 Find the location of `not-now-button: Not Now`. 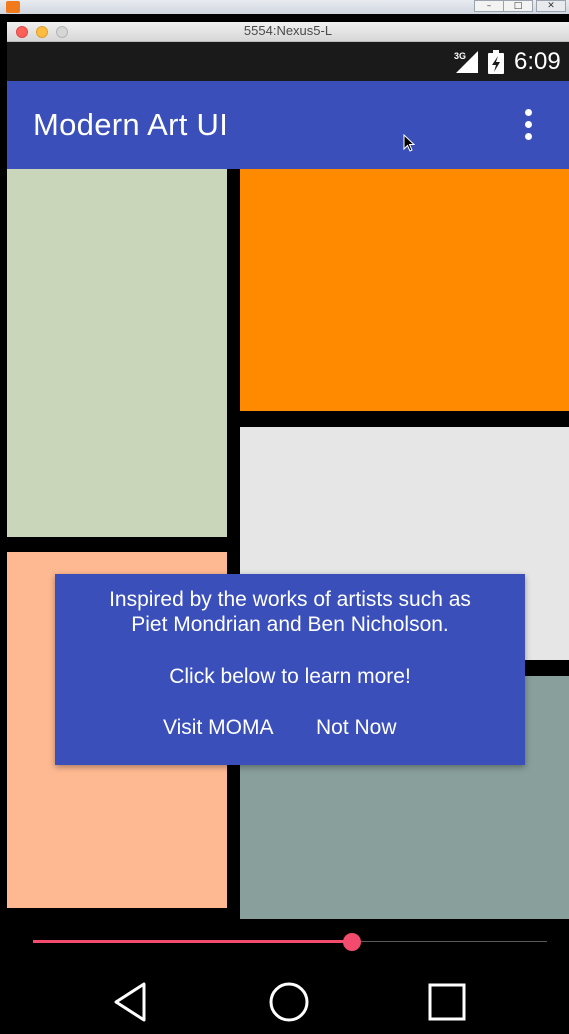

not-now-button: Not Now is located at coordinates (356, 728).